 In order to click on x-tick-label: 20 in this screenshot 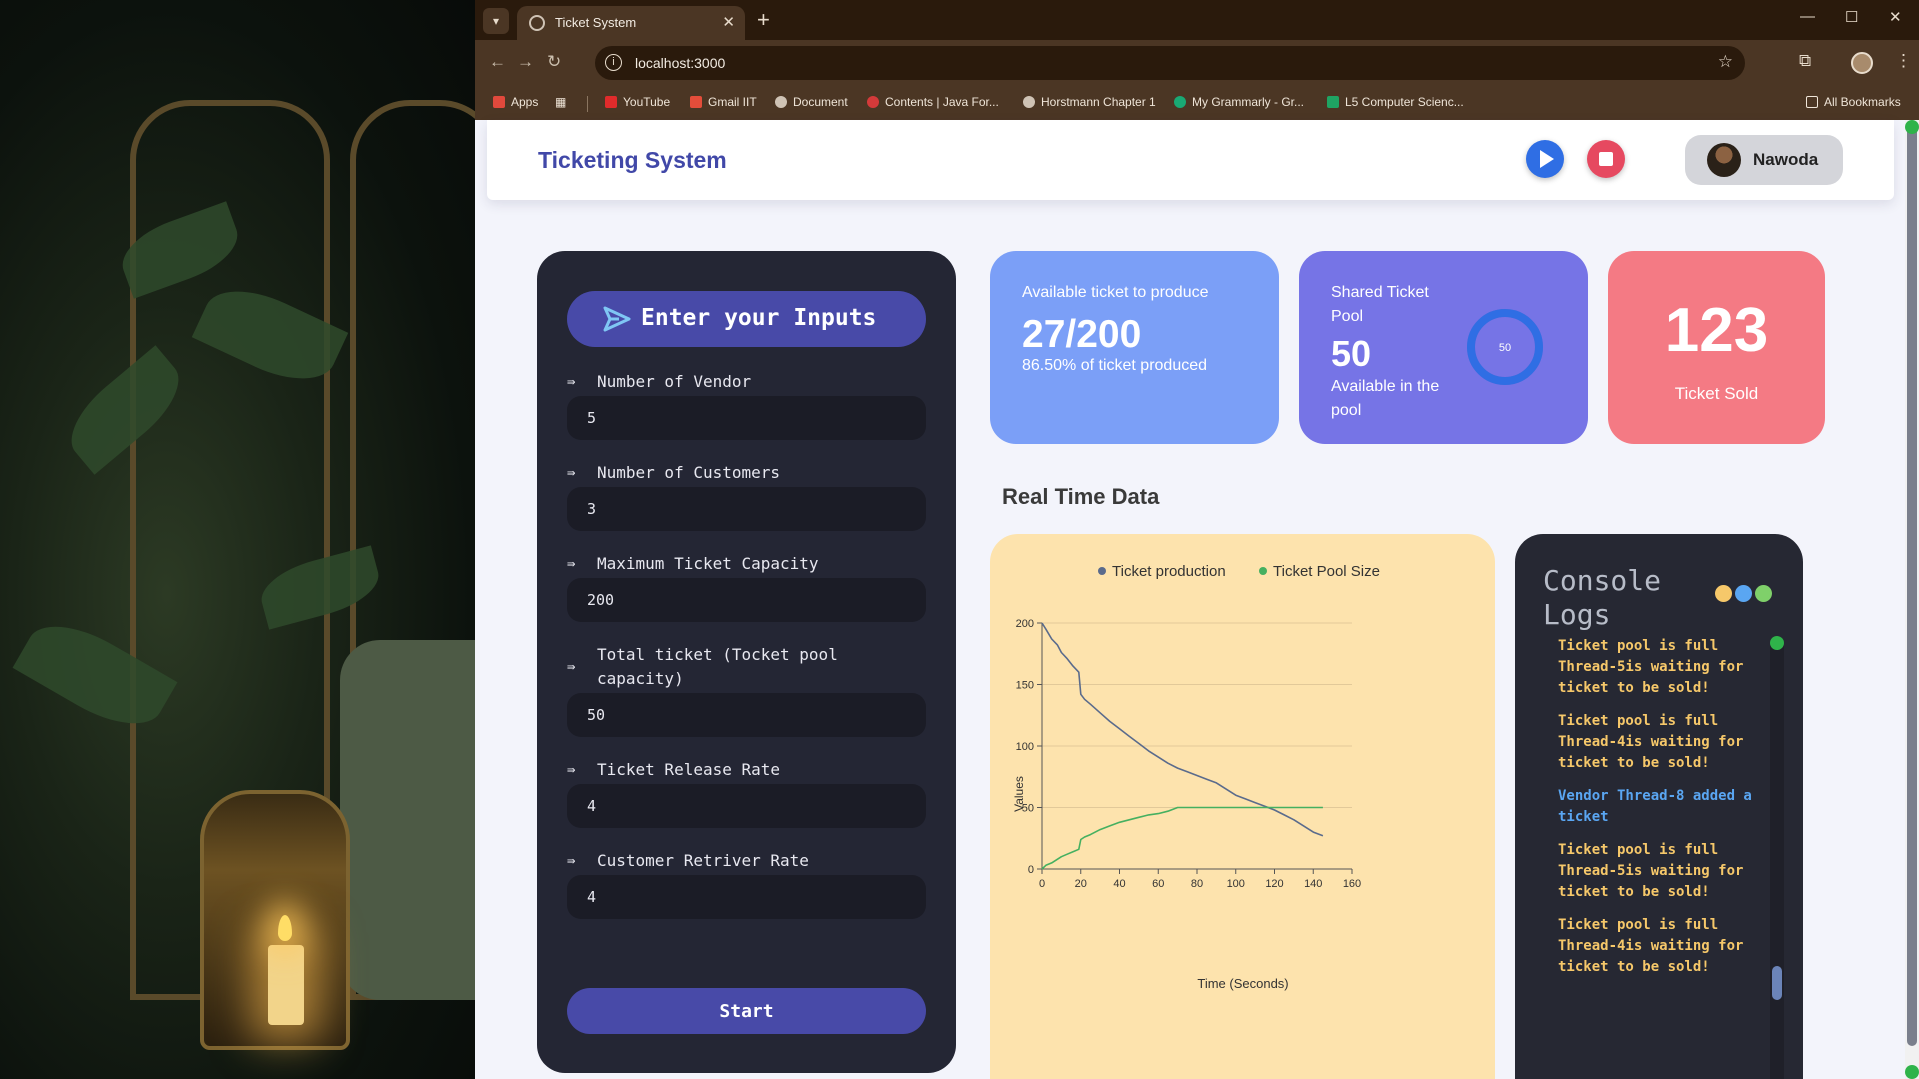, I will do `click(1081, 884)`.